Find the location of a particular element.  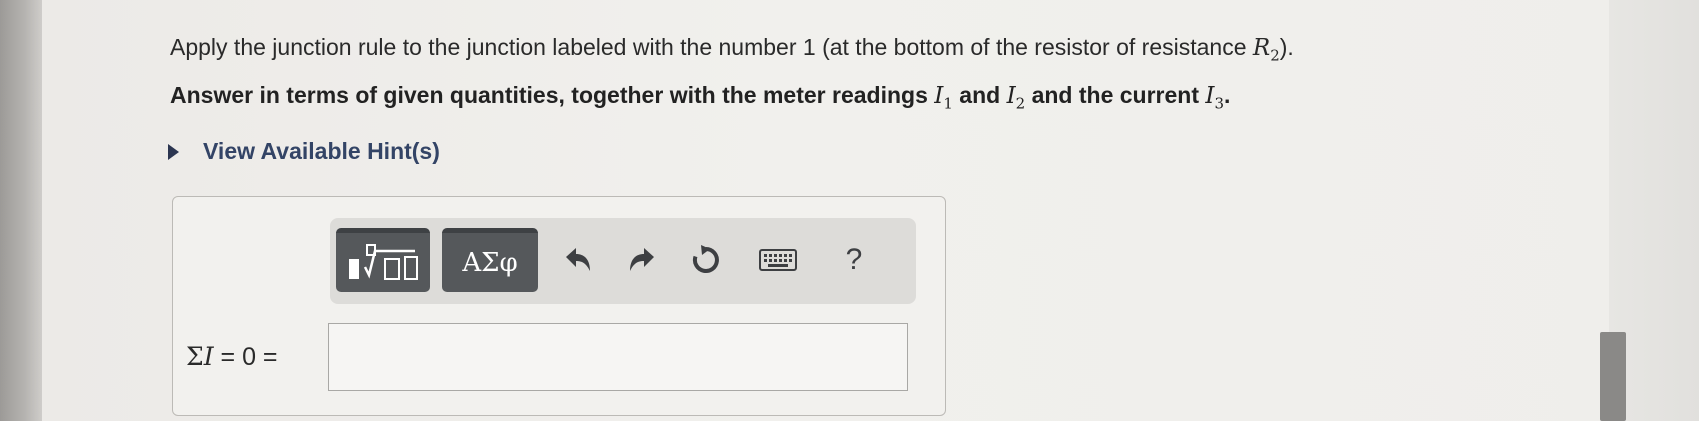

view-hints-toggle: View Available Hint(s) is located at coordinates (304, 151).